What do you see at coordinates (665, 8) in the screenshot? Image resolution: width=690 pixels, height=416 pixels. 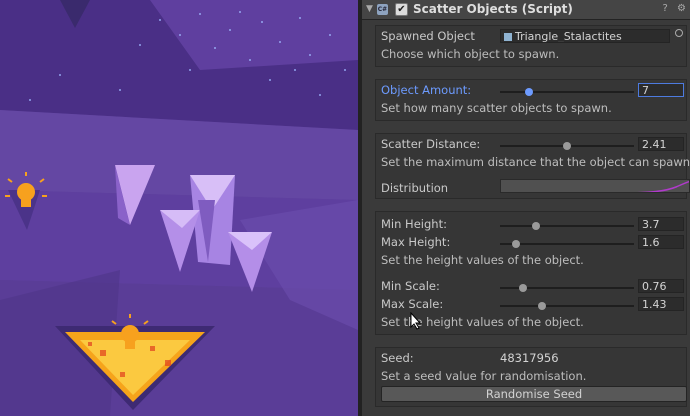 I see `help-icon: ?` at bounding box center [665, 8].